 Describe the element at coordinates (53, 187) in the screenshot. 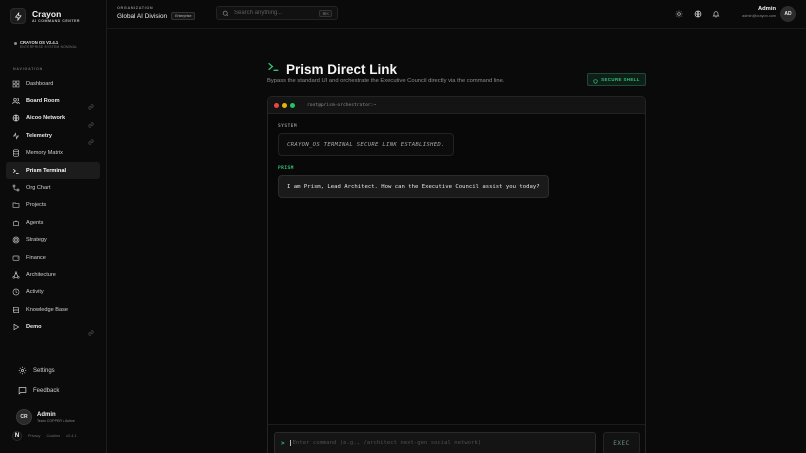

I see `sidebar-item-org-chart: Org Chart` at that location.